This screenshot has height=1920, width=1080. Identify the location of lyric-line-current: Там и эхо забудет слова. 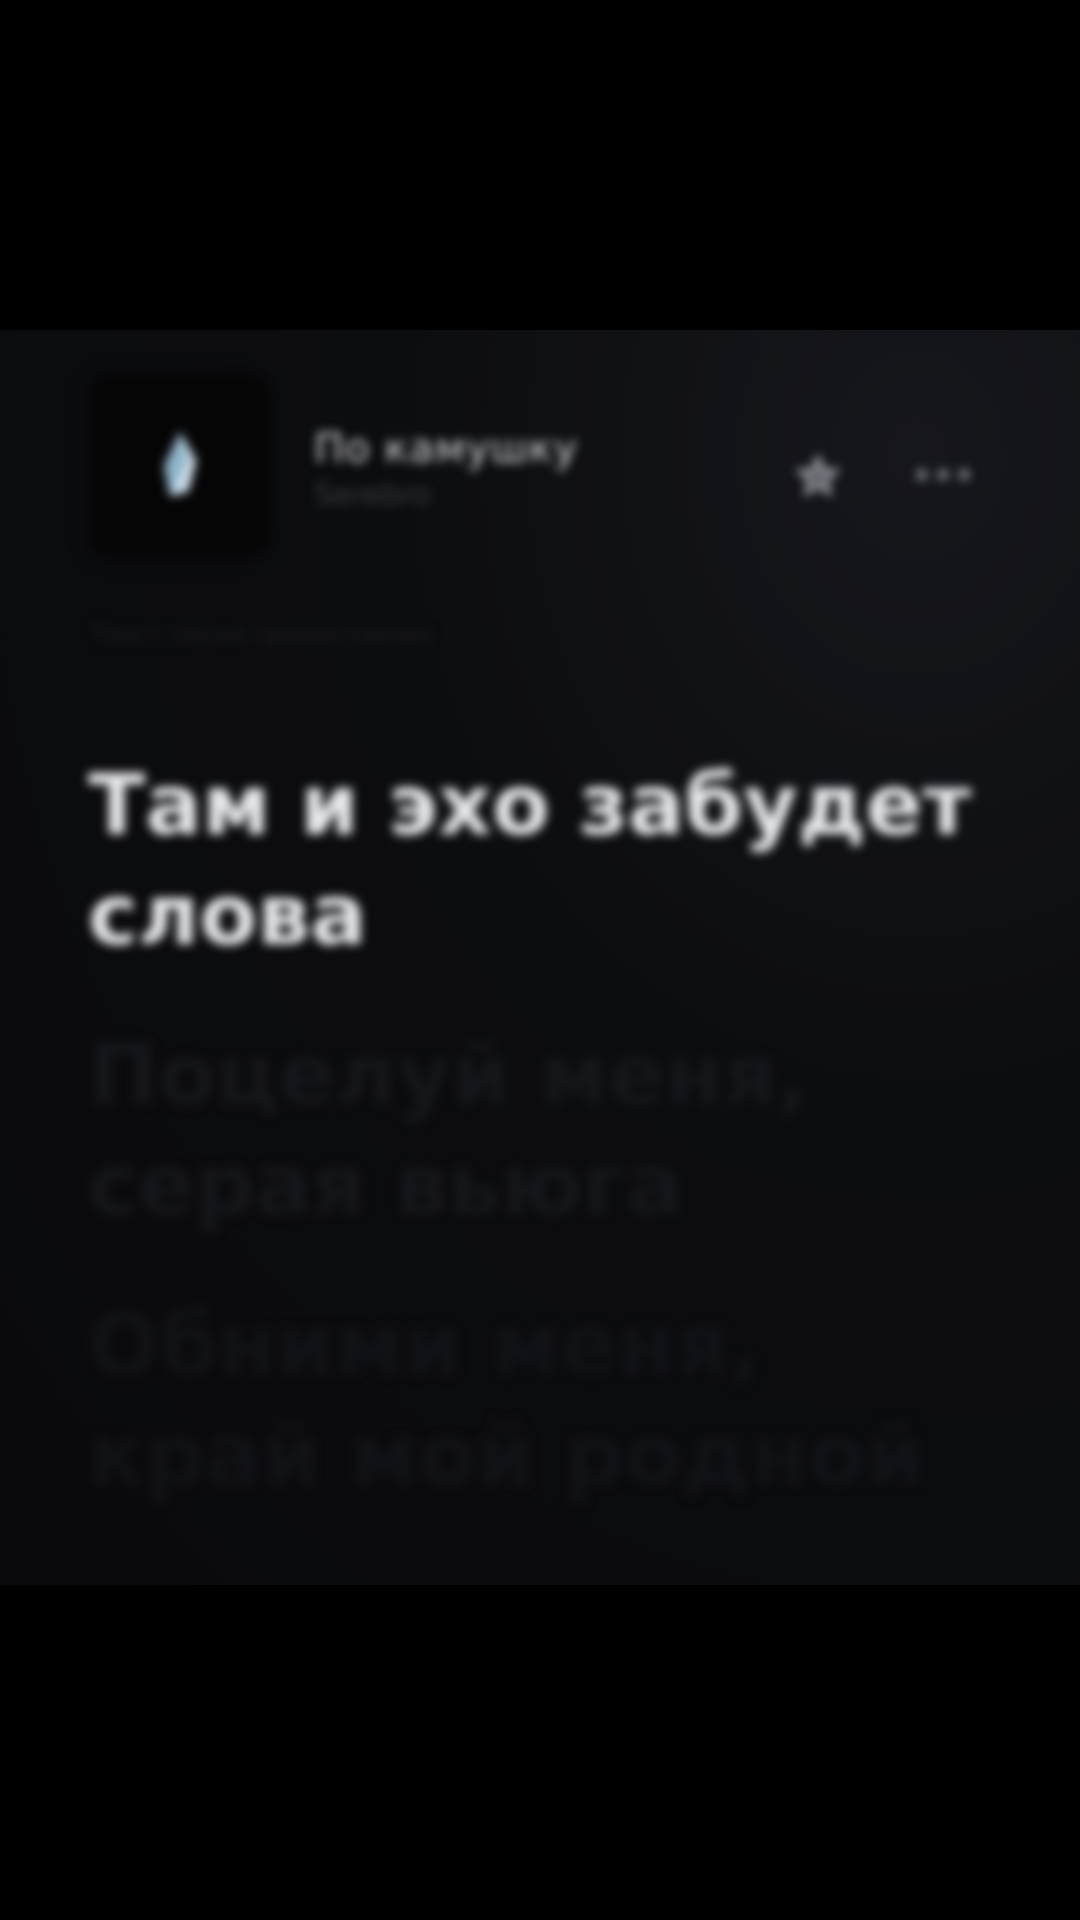
(538, 860).